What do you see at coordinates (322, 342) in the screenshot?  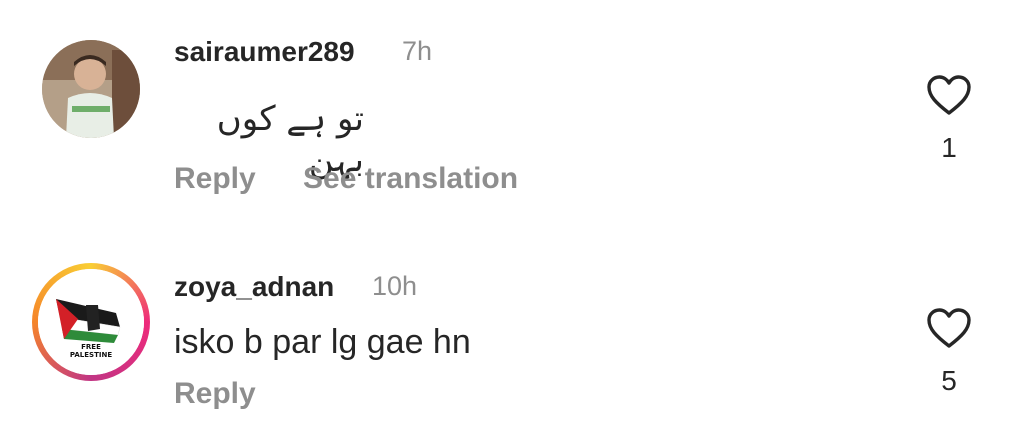 I see `comment-text: isko b par lg gae hn` at bounding box center [322, 342].